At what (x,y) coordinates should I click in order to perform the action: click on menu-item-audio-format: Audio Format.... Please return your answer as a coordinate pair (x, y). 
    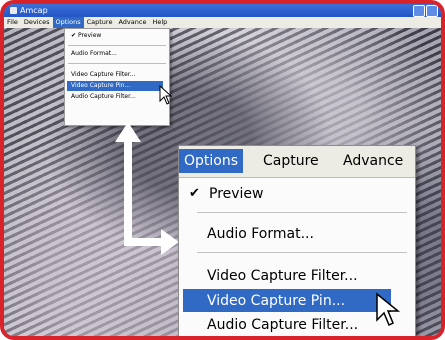
    Looking at the image, I should click on (118, 54).